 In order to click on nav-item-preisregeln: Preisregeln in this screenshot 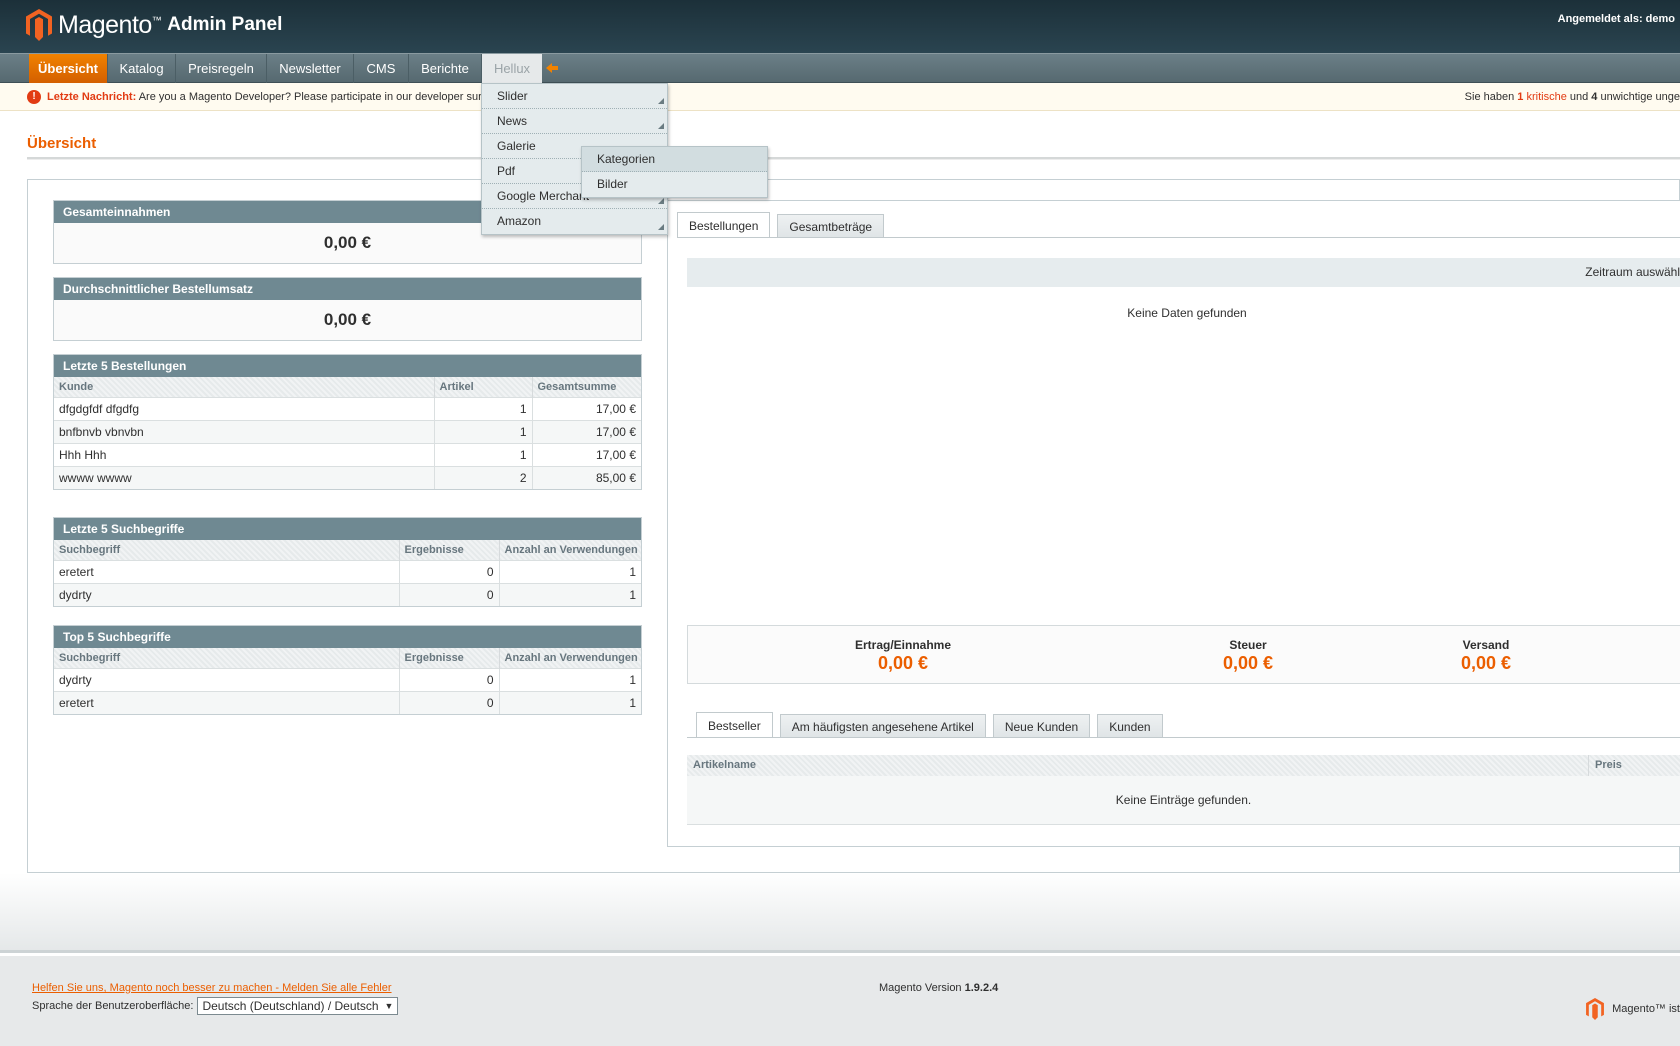, I will do `click(221, 68)`.